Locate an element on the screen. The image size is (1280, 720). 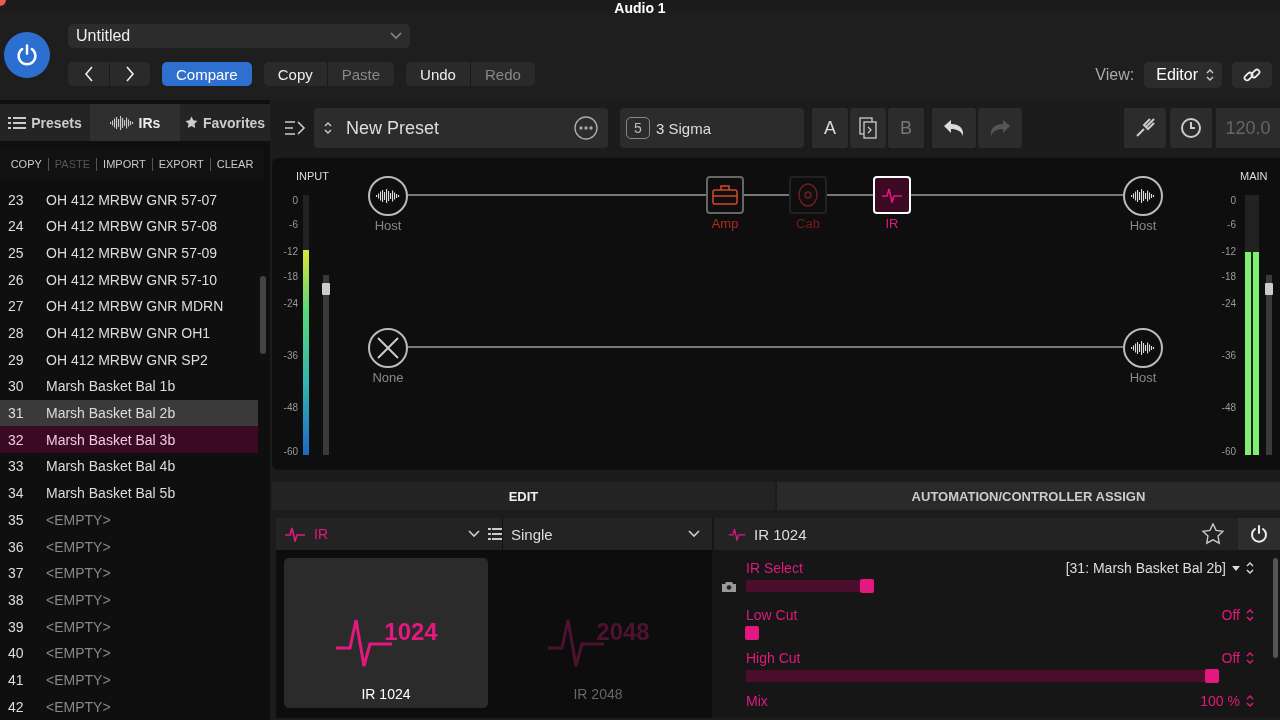
ir-list-item: 24 OH 412 MRBW GNR 57-08 is located at coordinates (129, 226).